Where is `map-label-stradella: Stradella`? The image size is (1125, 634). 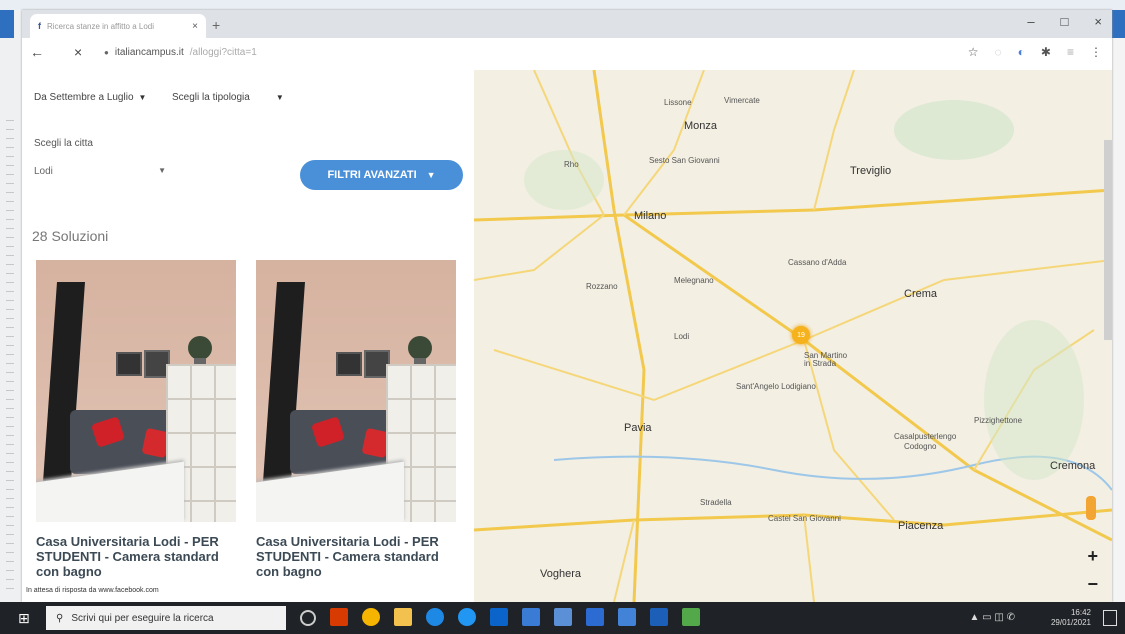
map-label-stradella: Stradella is located at coordinates (716, 502).